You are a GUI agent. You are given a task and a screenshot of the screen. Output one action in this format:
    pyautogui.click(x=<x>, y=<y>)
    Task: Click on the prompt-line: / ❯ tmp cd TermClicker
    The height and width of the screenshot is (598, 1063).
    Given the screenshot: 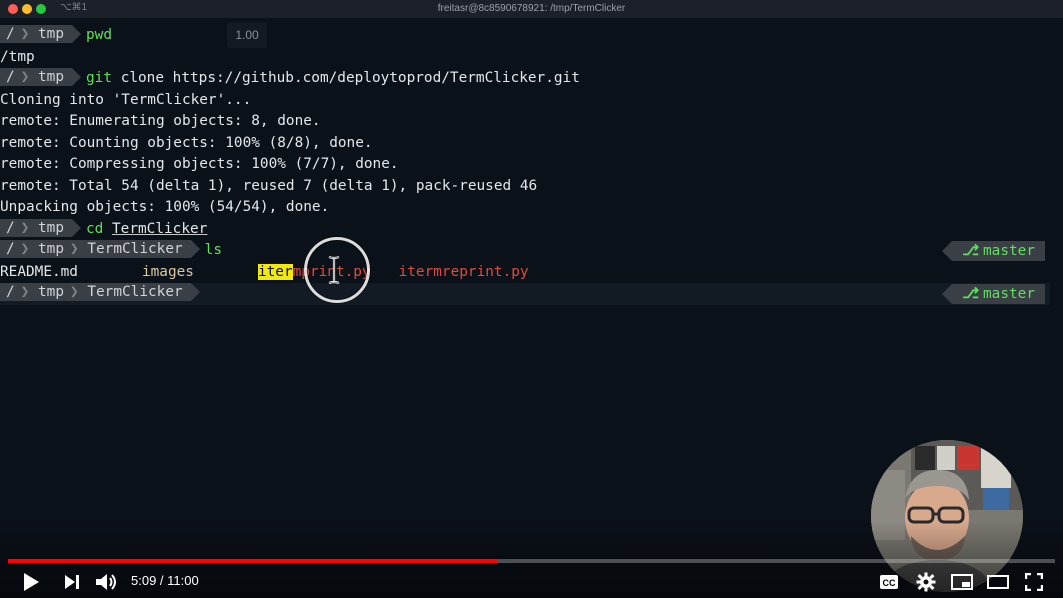 What is the action you would take?
    pyautogui.click(x=531, y=229)
    